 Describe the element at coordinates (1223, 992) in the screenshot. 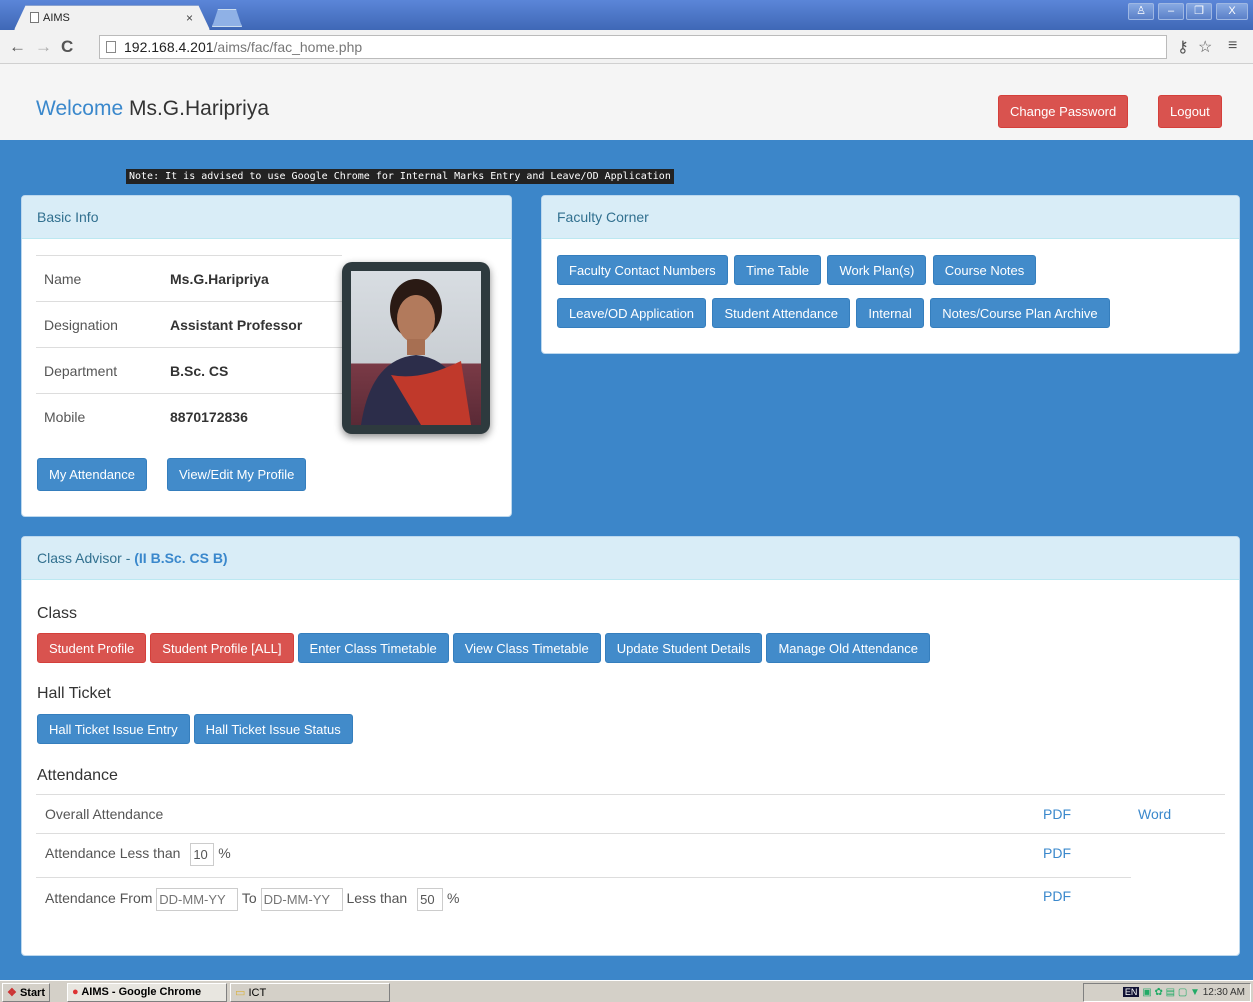

I see `clock: 12:30 AM` at that location.